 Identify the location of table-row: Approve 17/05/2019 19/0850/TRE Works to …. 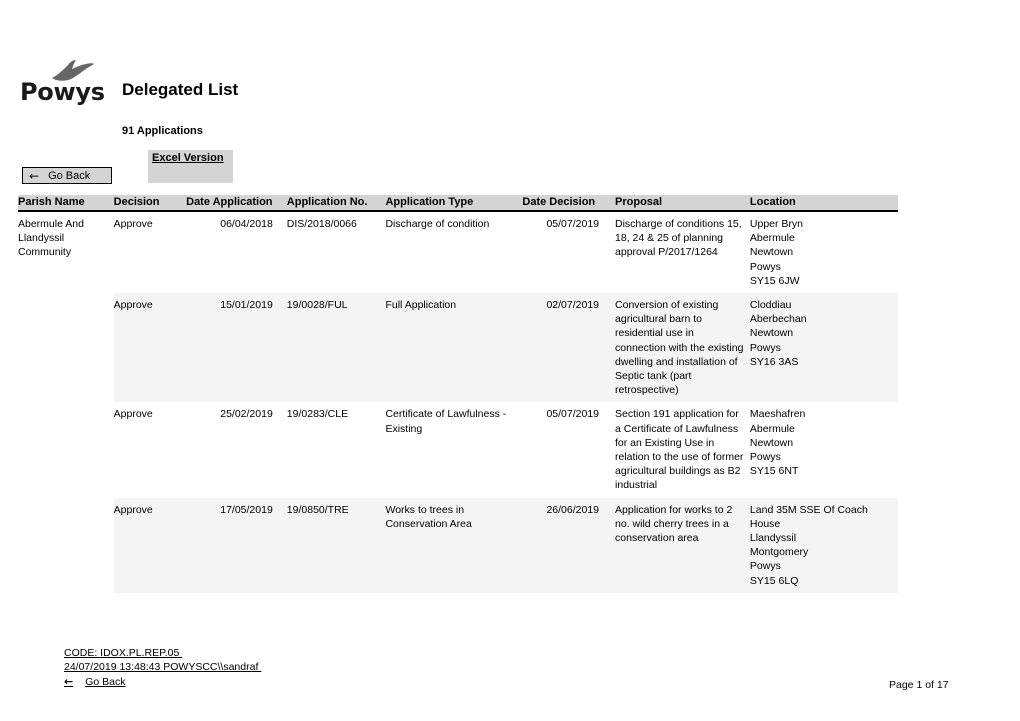
(458, 545).